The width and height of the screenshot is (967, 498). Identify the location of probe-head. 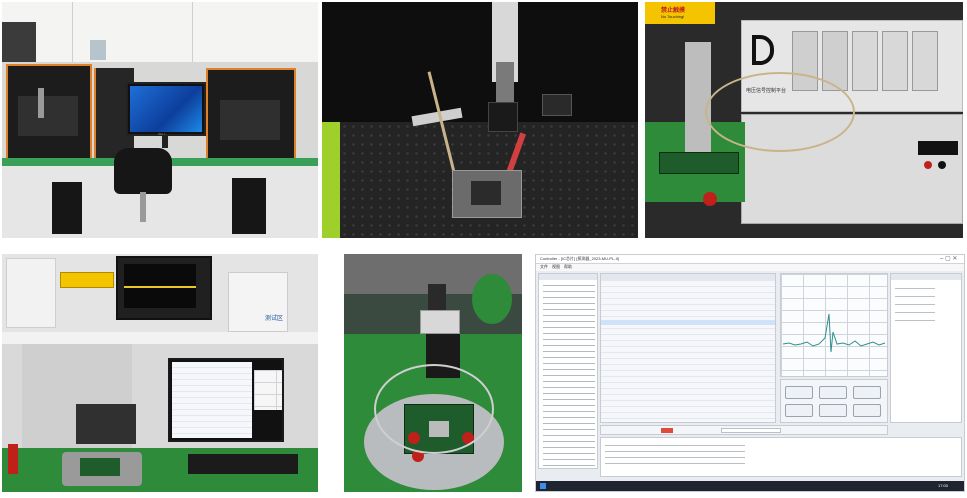
(503, 117).